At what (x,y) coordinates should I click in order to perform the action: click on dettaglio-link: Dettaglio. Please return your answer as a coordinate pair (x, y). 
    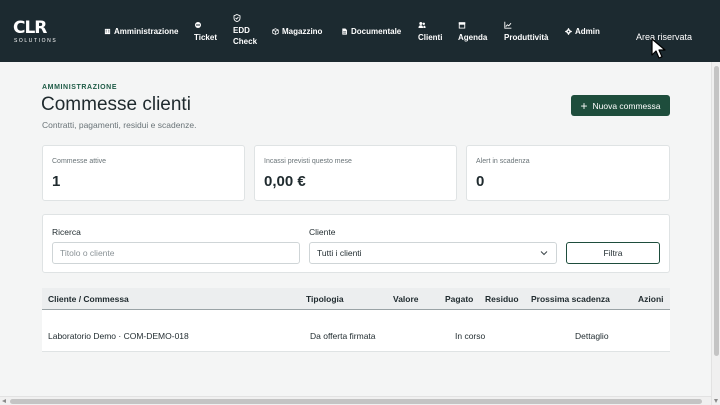
    Looking at the image, I should click on (592, 336).